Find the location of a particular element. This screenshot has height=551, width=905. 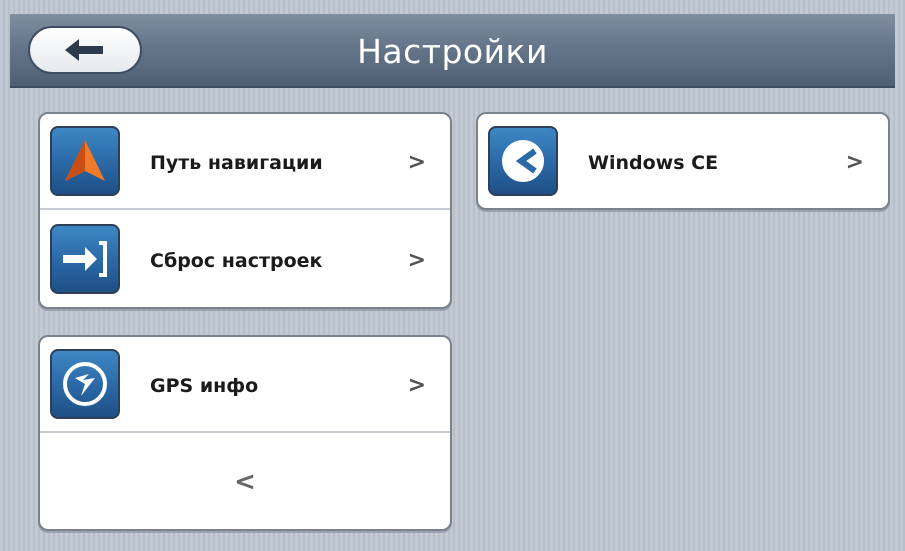

previous-page-button: < is located at coordinates (245, 482).